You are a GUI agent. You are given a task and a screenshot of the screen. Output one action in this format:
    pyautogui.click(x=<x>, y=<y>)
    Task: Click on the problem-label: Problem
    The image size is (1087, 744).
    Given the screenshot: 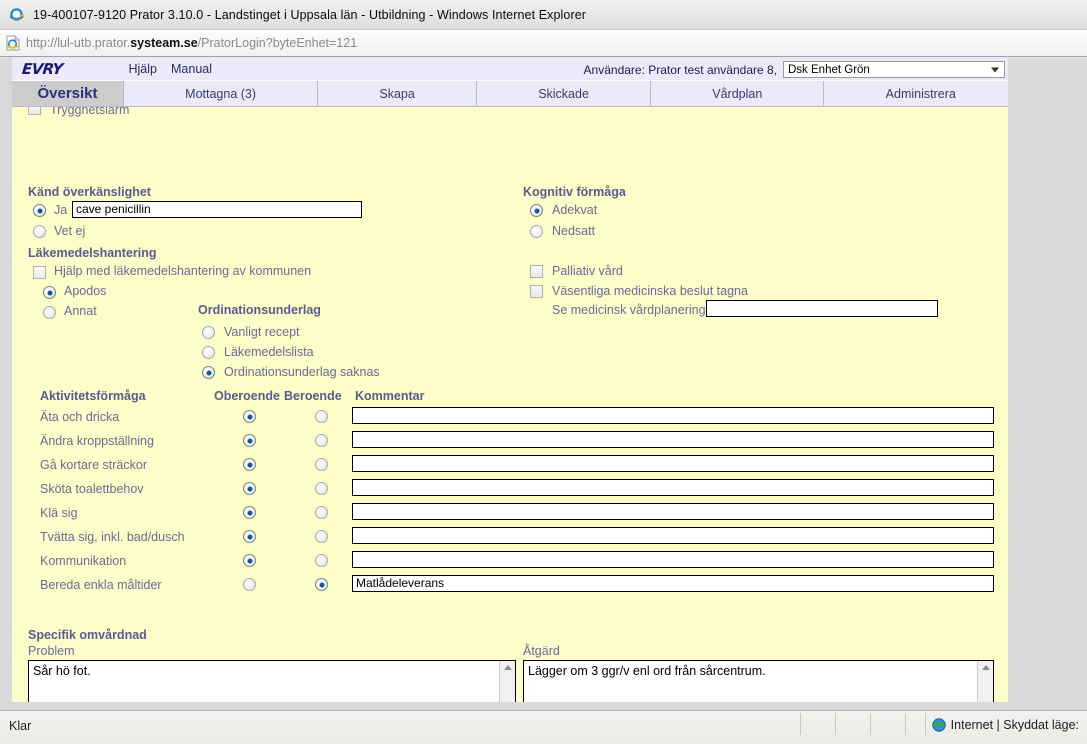 What is the action you would take?
    pyautogui.click(x=51, y=651)
    